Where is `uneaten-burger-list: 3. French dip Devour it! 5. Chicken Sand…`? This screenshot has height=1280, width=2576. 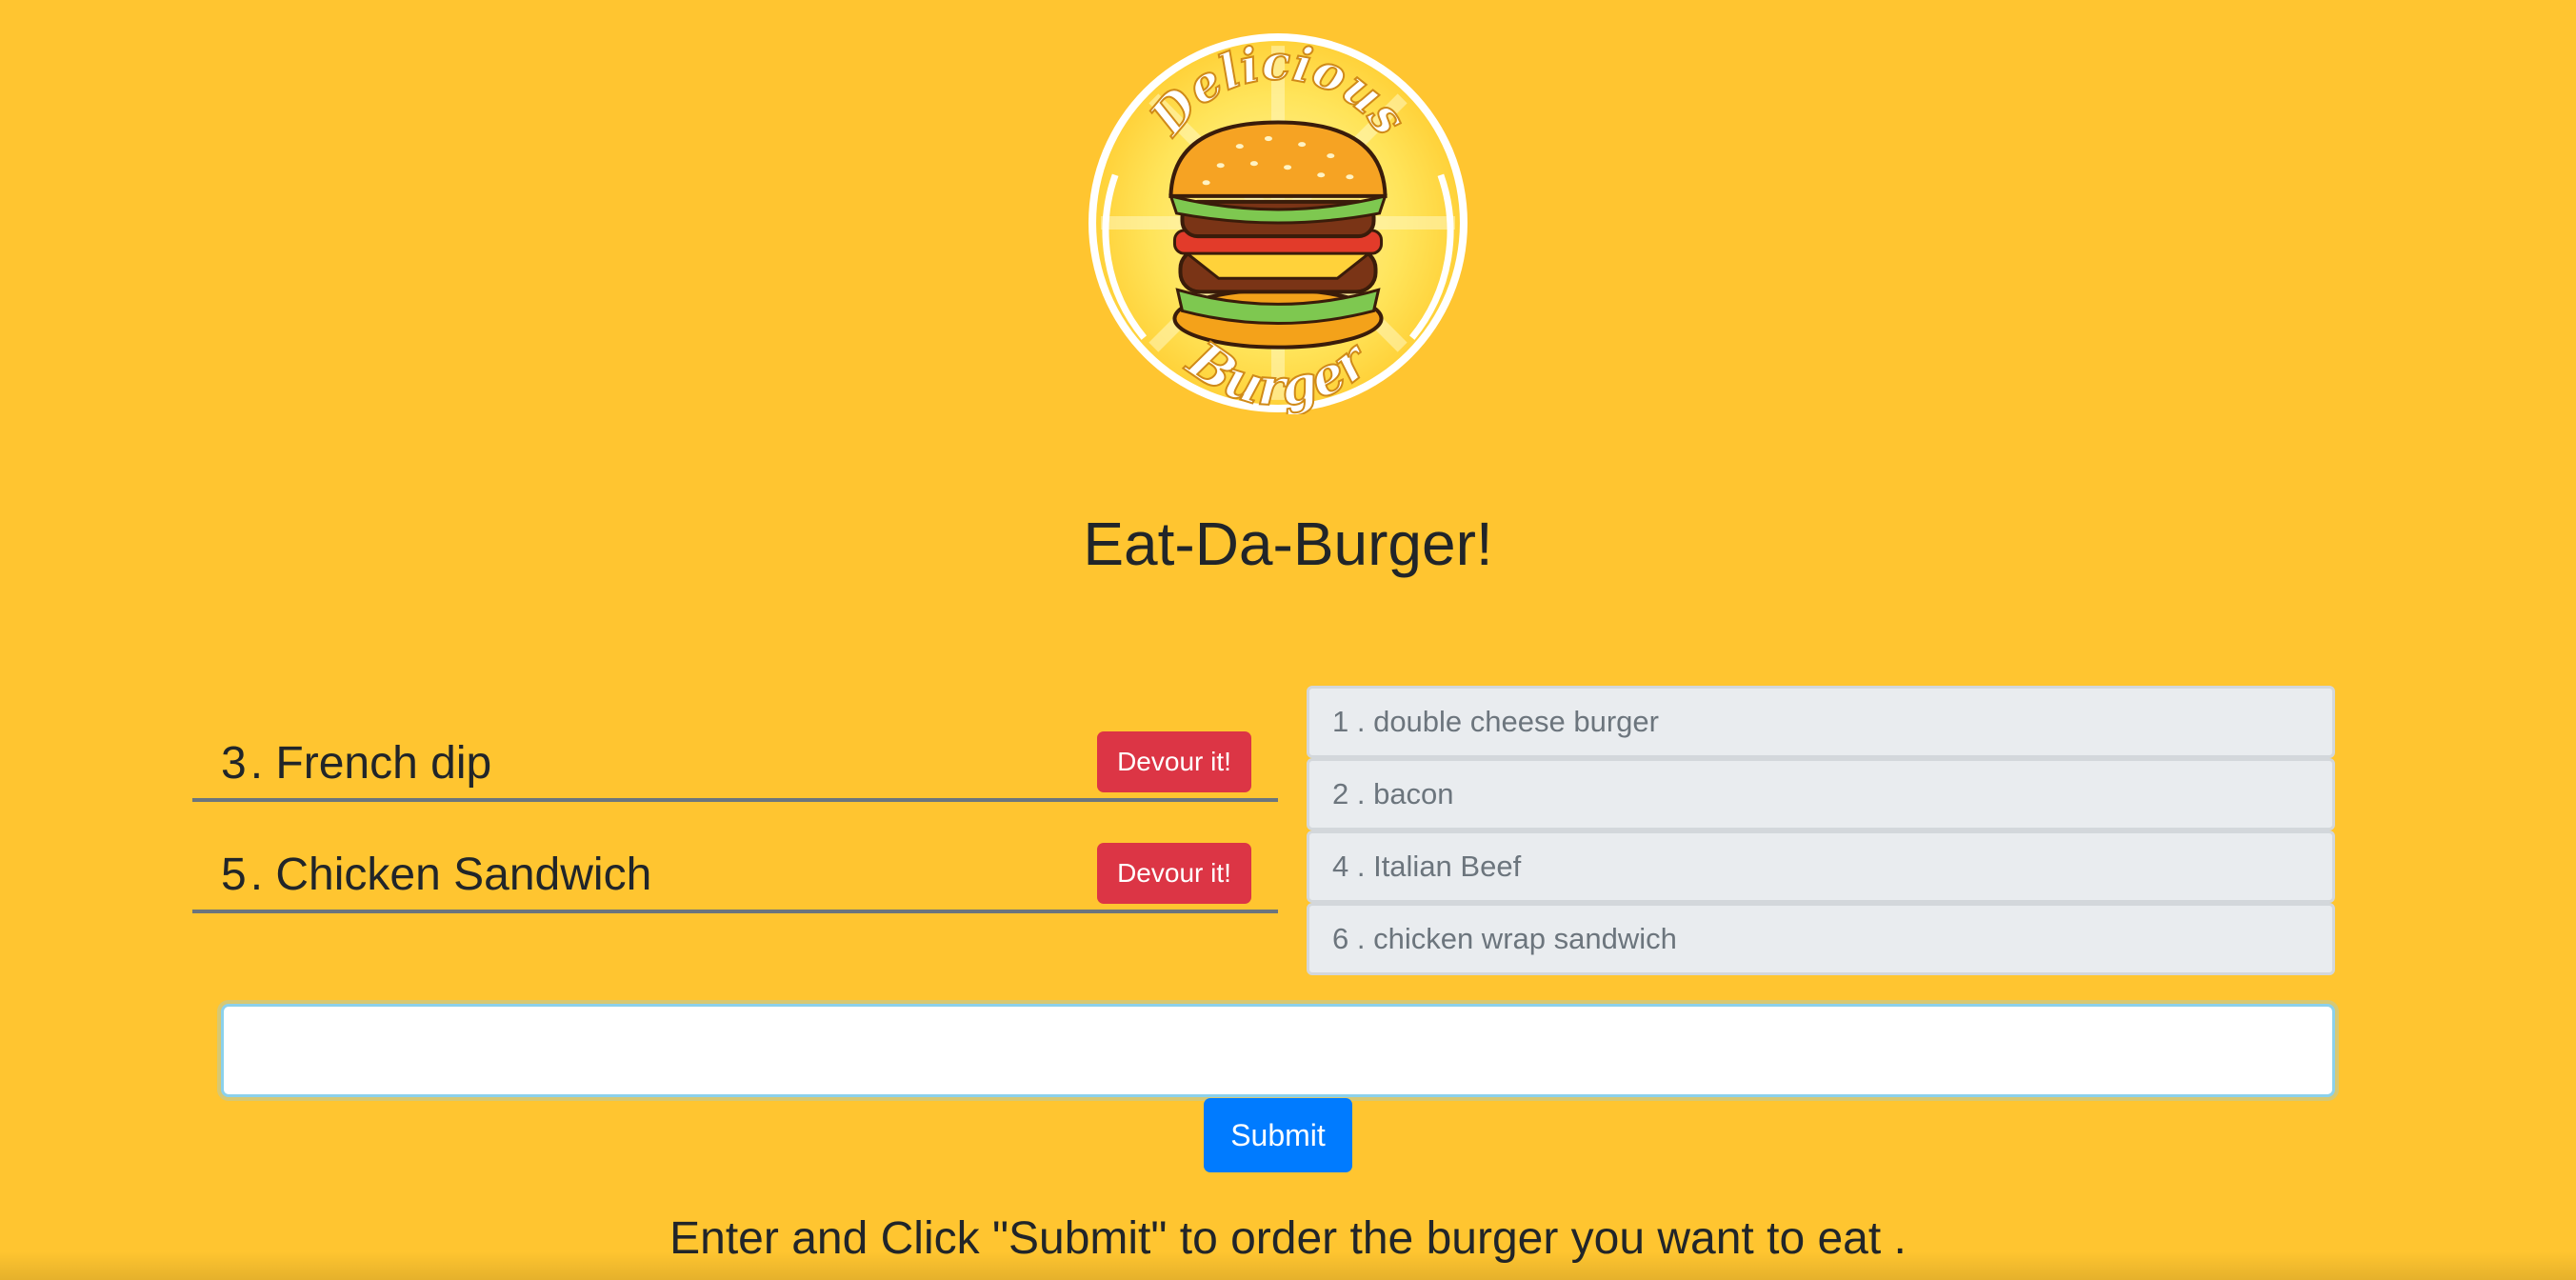 uneaten-burger-list: 3. French dip Devour it! 5. Chicken Sand… is located at coordinates (735, 837).